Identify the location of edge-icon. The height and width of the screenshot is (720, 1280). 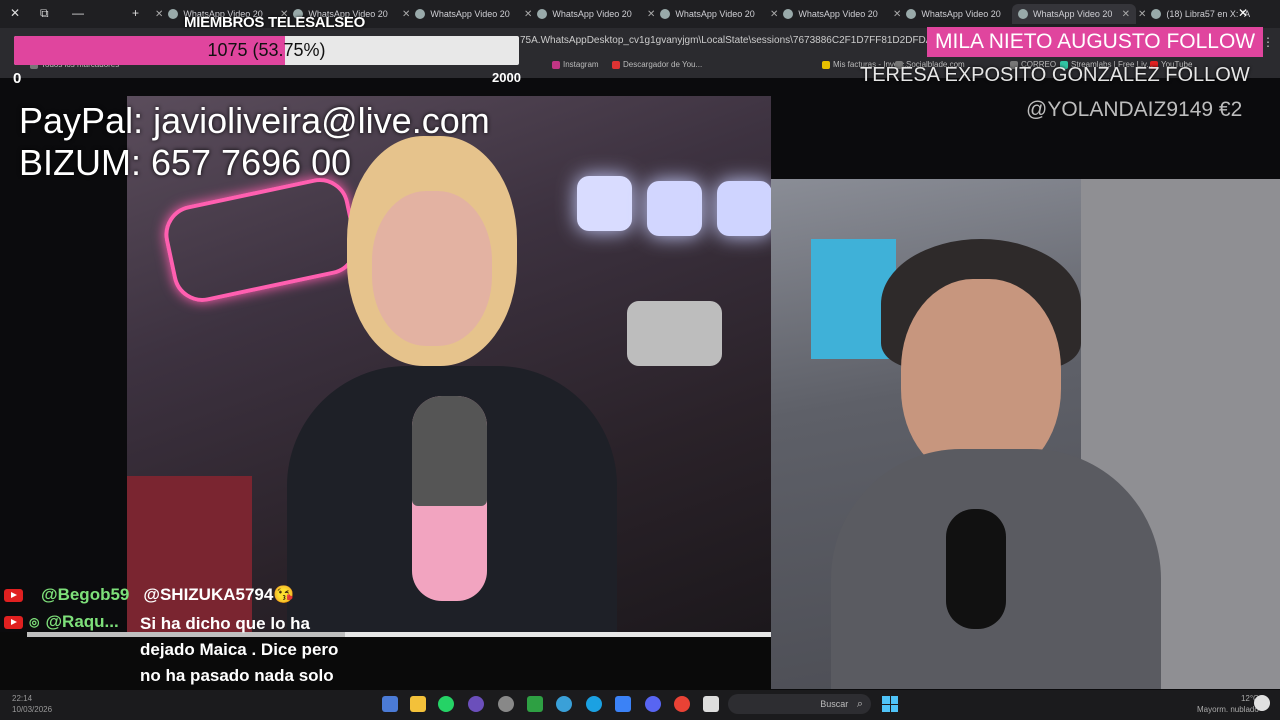
(594, 704).